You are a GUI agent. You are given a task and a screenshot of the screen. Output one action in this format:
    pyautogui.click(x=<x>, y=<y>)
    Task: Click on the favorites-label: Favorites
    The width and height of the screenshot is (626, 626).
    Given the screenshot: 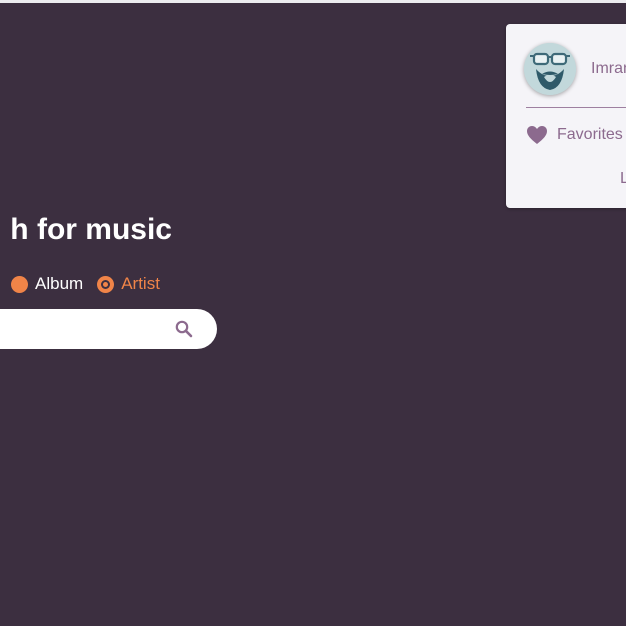 What is the action you would take?
    pyautogui.click(x=590, y=134)
    